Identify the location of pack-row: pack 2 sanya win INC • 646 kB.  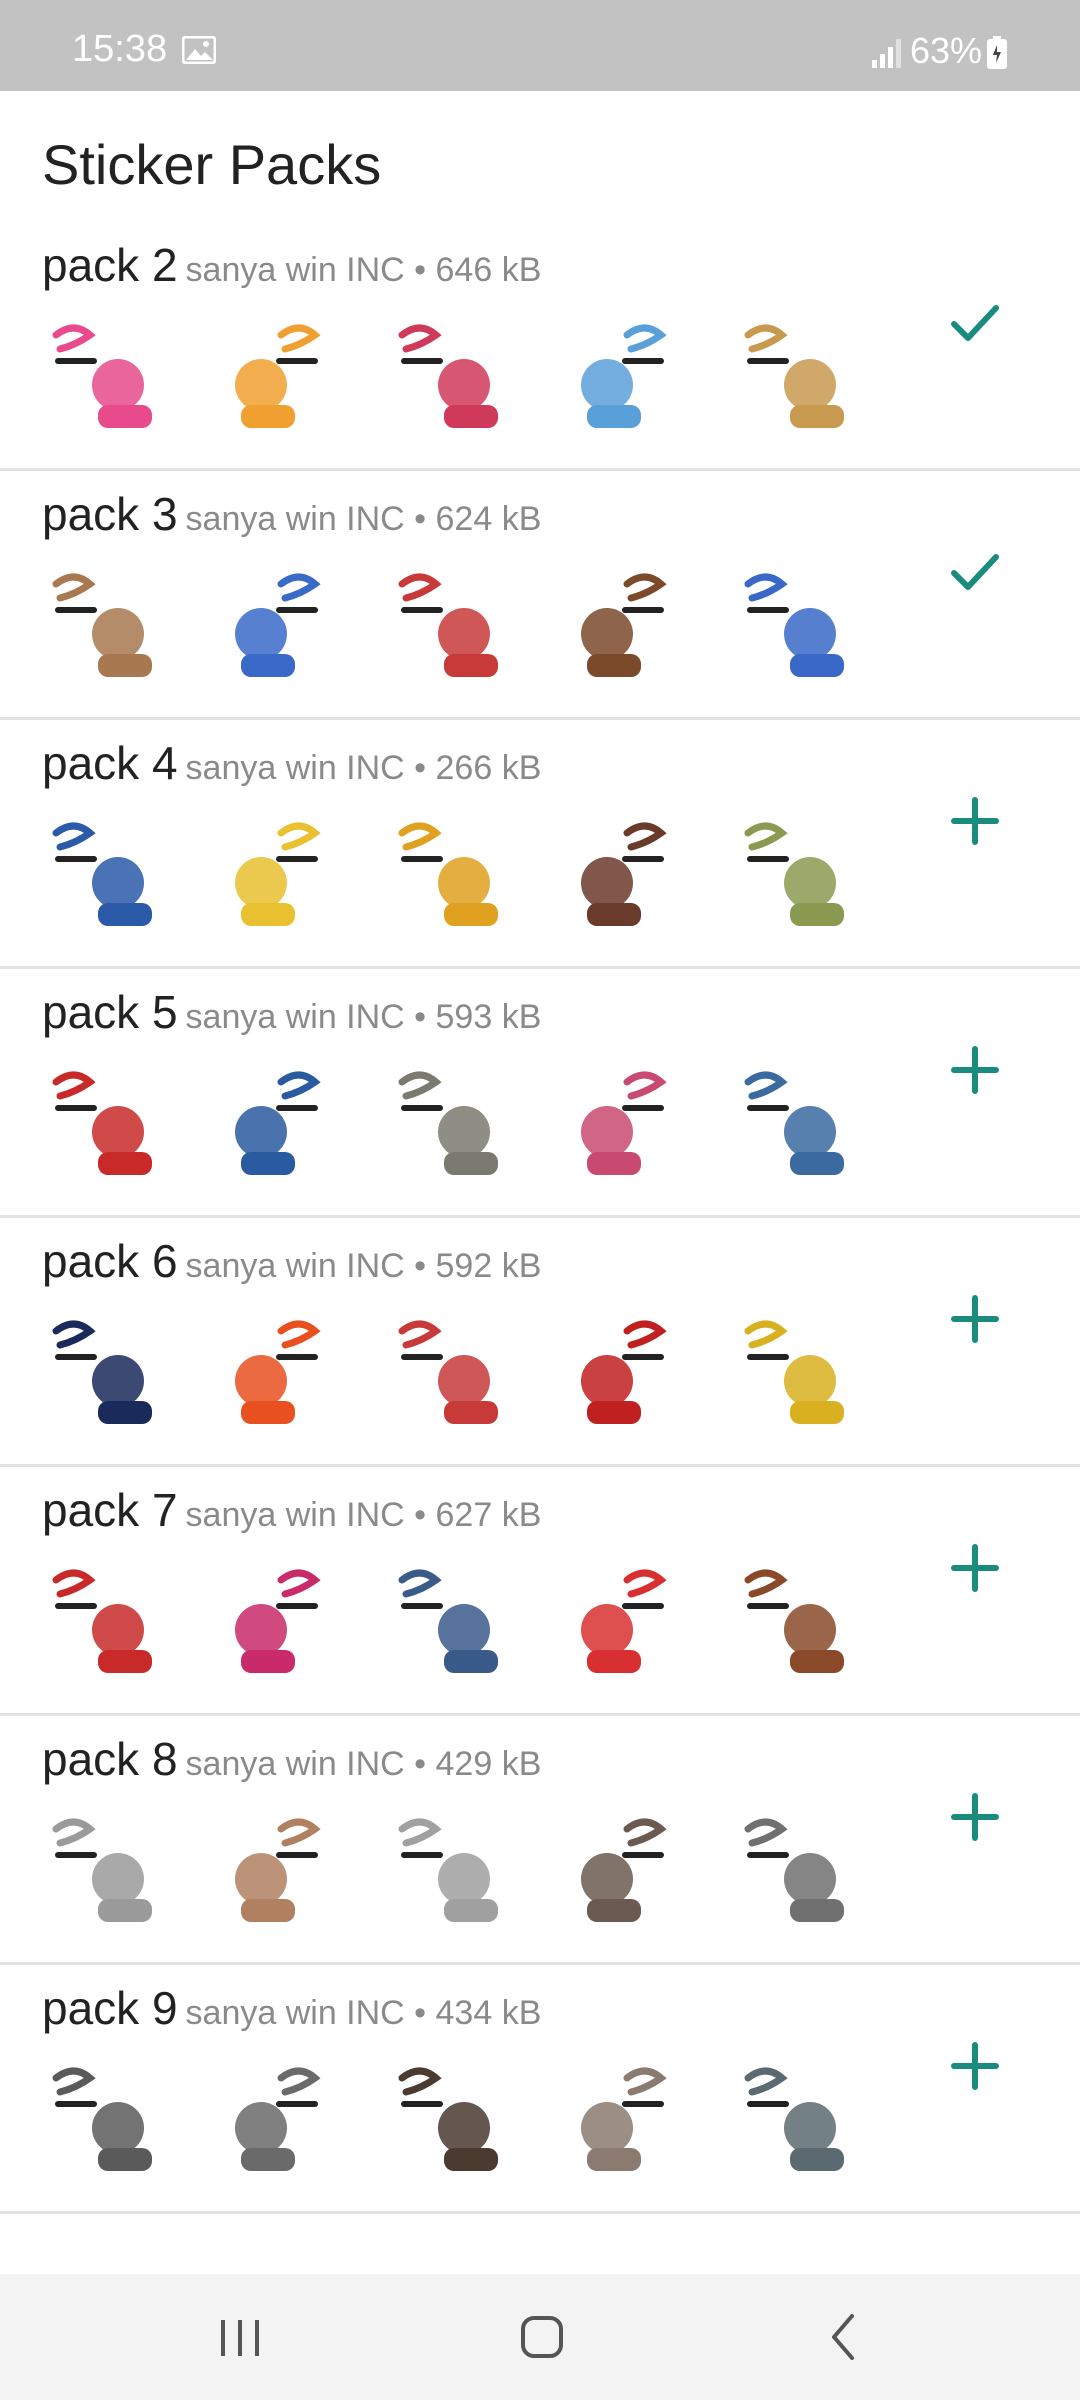
(540, 344).